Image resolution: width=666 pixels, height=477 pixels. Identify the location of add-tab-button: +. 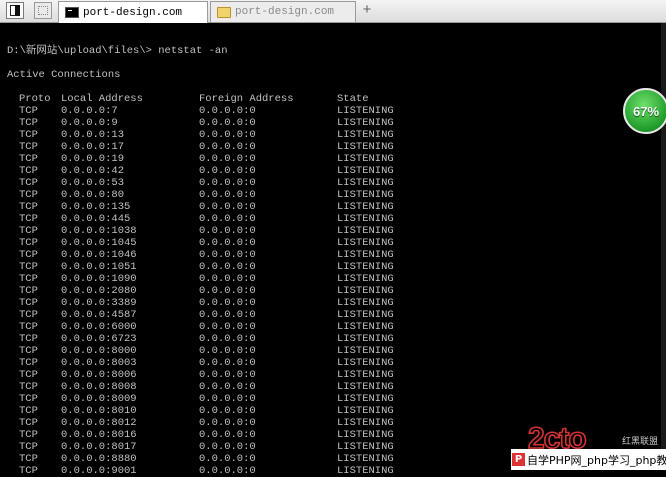
(367, 10).